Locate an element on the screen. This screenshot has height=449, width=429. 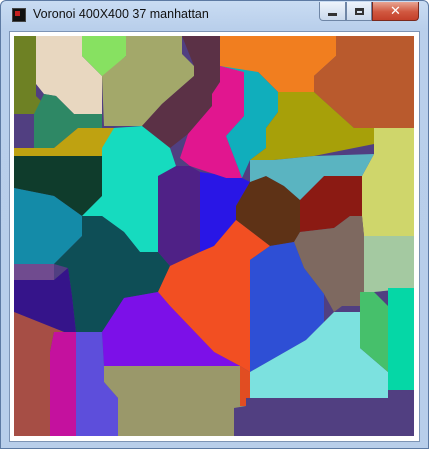
window-title: Voronoi 400X400 37 manhattan is located at coordinates (121, 14).